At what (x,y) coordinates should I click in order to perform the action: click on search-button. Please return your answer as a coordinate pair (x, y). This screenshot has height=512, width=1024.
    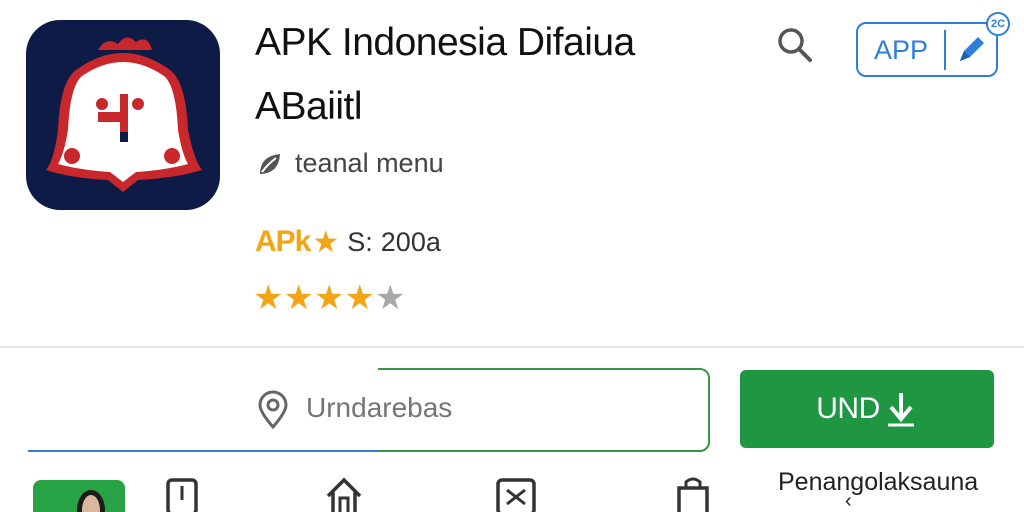
    Looking at the image, I should click on (795, 45).